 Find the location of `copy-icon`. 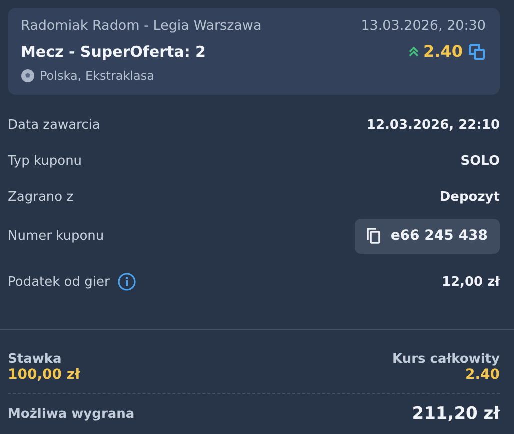

copy-icon is located at coordinates (373, 236).